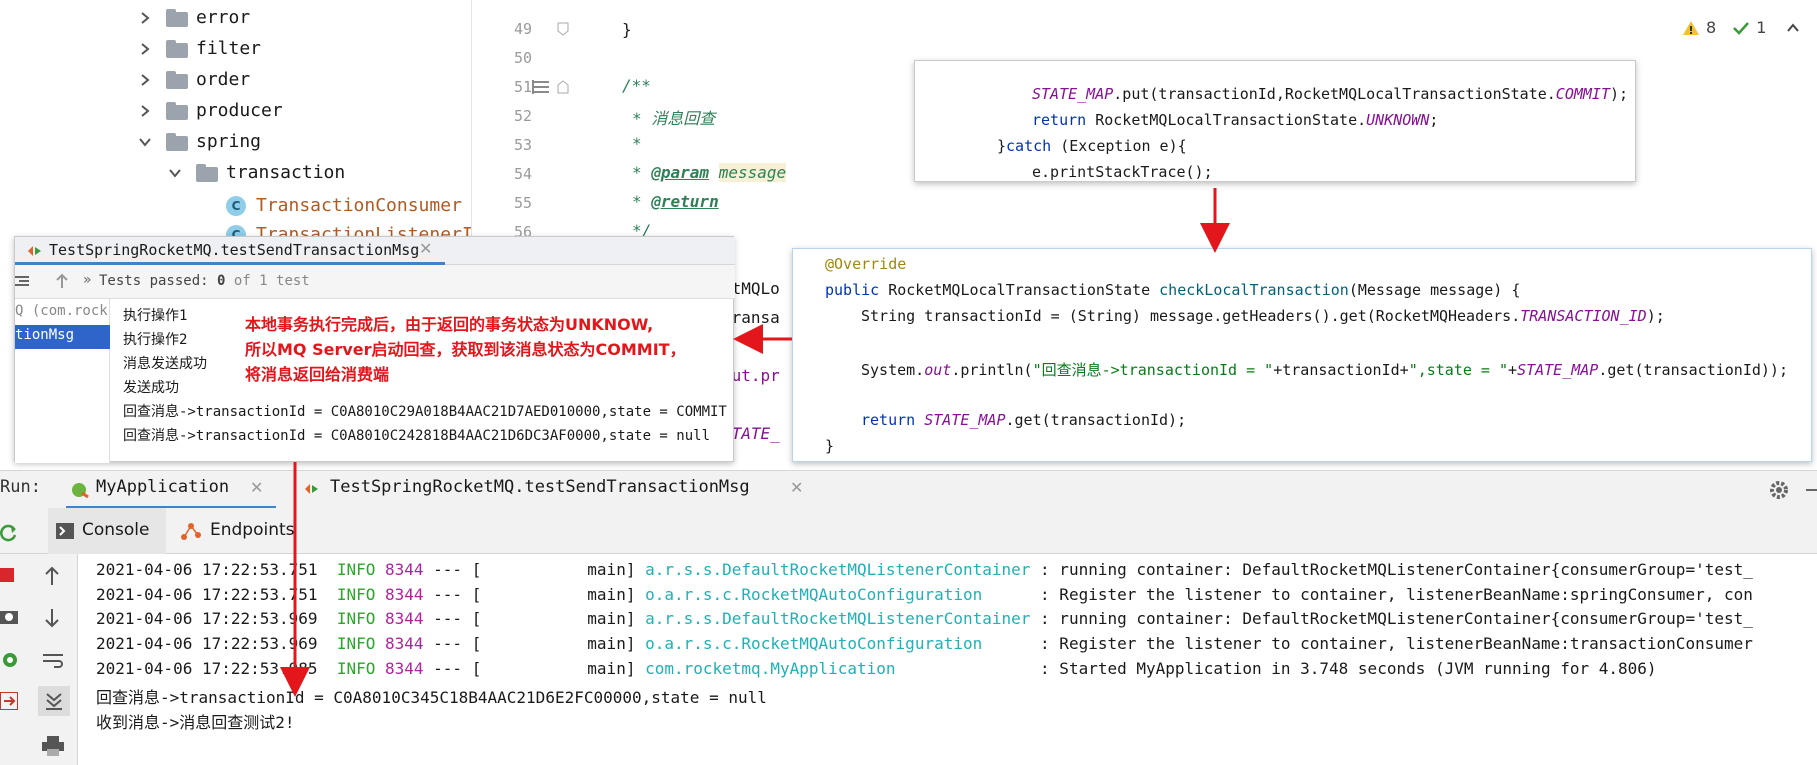 This screenshot has width=1817, height=765. What do you see at coordinates (317, 374) in the screenshot?
I see `annotation-line: 将消息返回给消费端` at bounding box center [317, 374].